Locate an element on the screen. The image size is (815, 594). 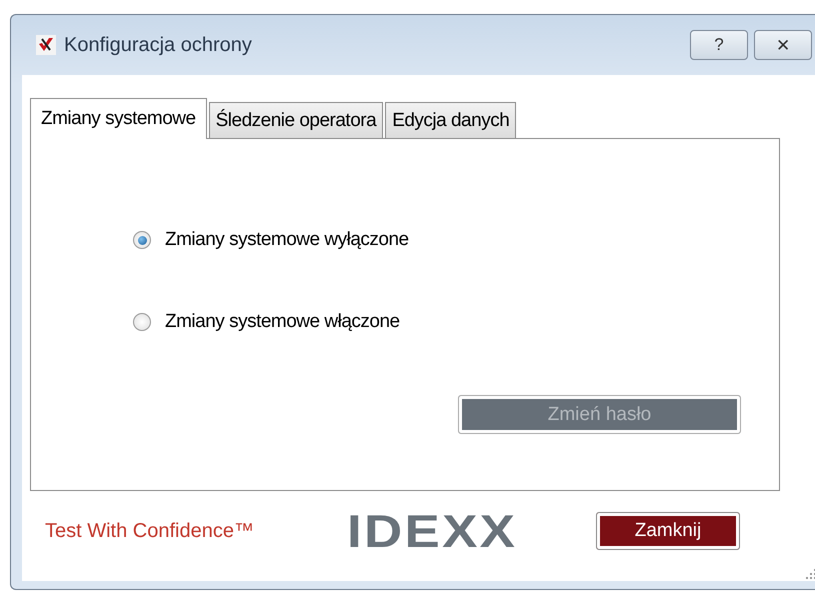
resize-grip-icon is located at coordinates (810, 574).